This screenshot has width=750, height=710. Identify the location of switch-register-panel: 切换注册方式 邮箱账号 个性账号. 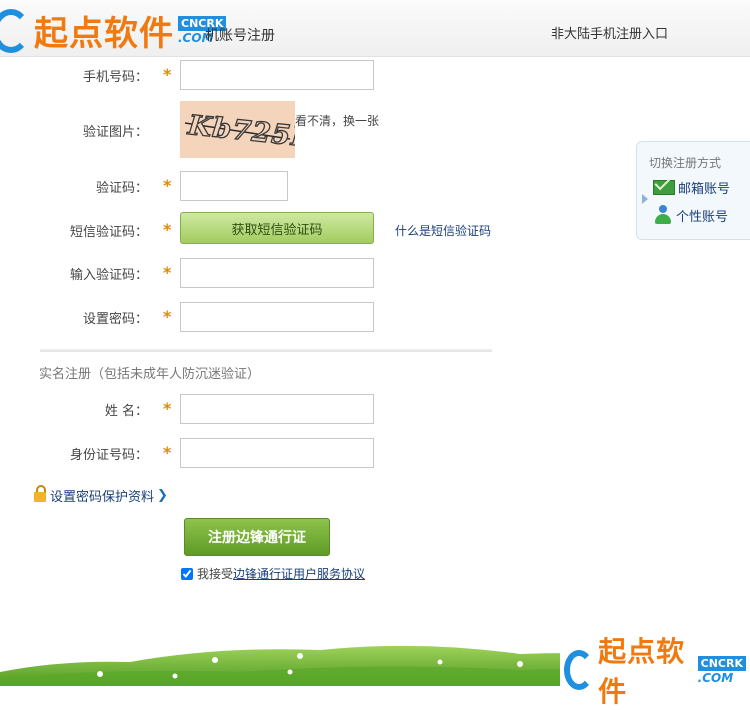
(693, 190).